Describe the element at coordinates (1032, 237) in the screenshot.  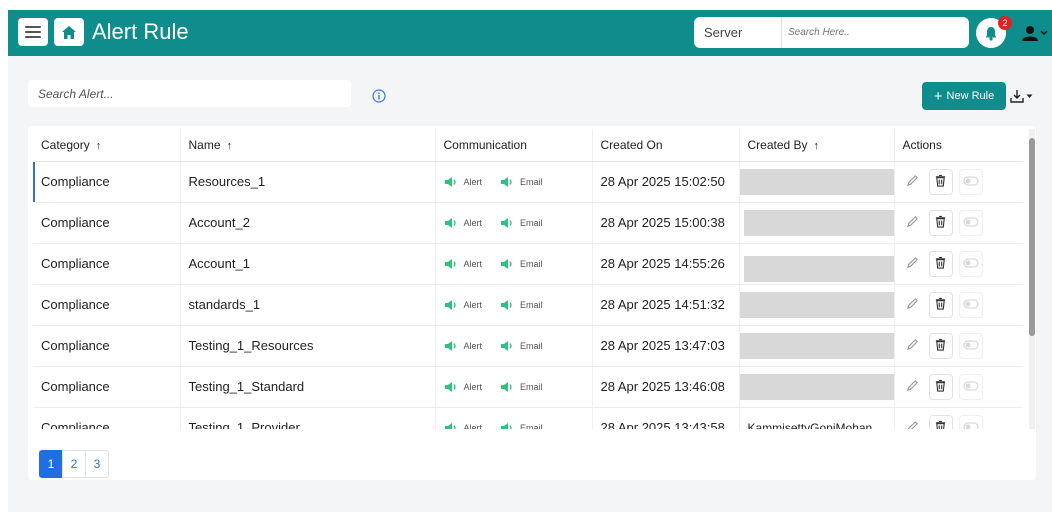
I see `scrollbar-thumb` at that location.